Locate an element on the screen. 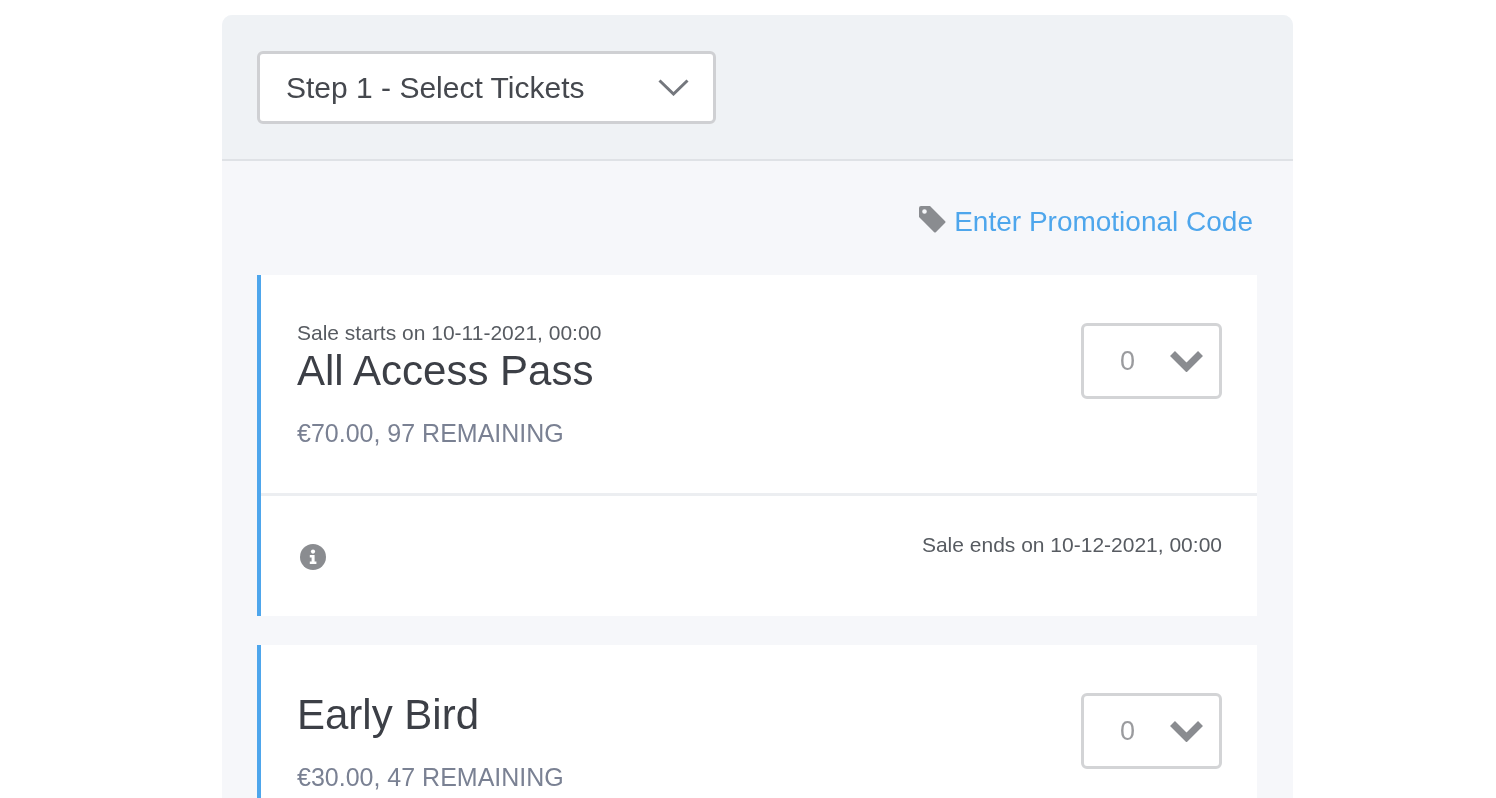 The image size is (1496, 798). sale-end-text: Sale ends on 10-12-2021, 00:00 is located at coordinates (1071, 545).